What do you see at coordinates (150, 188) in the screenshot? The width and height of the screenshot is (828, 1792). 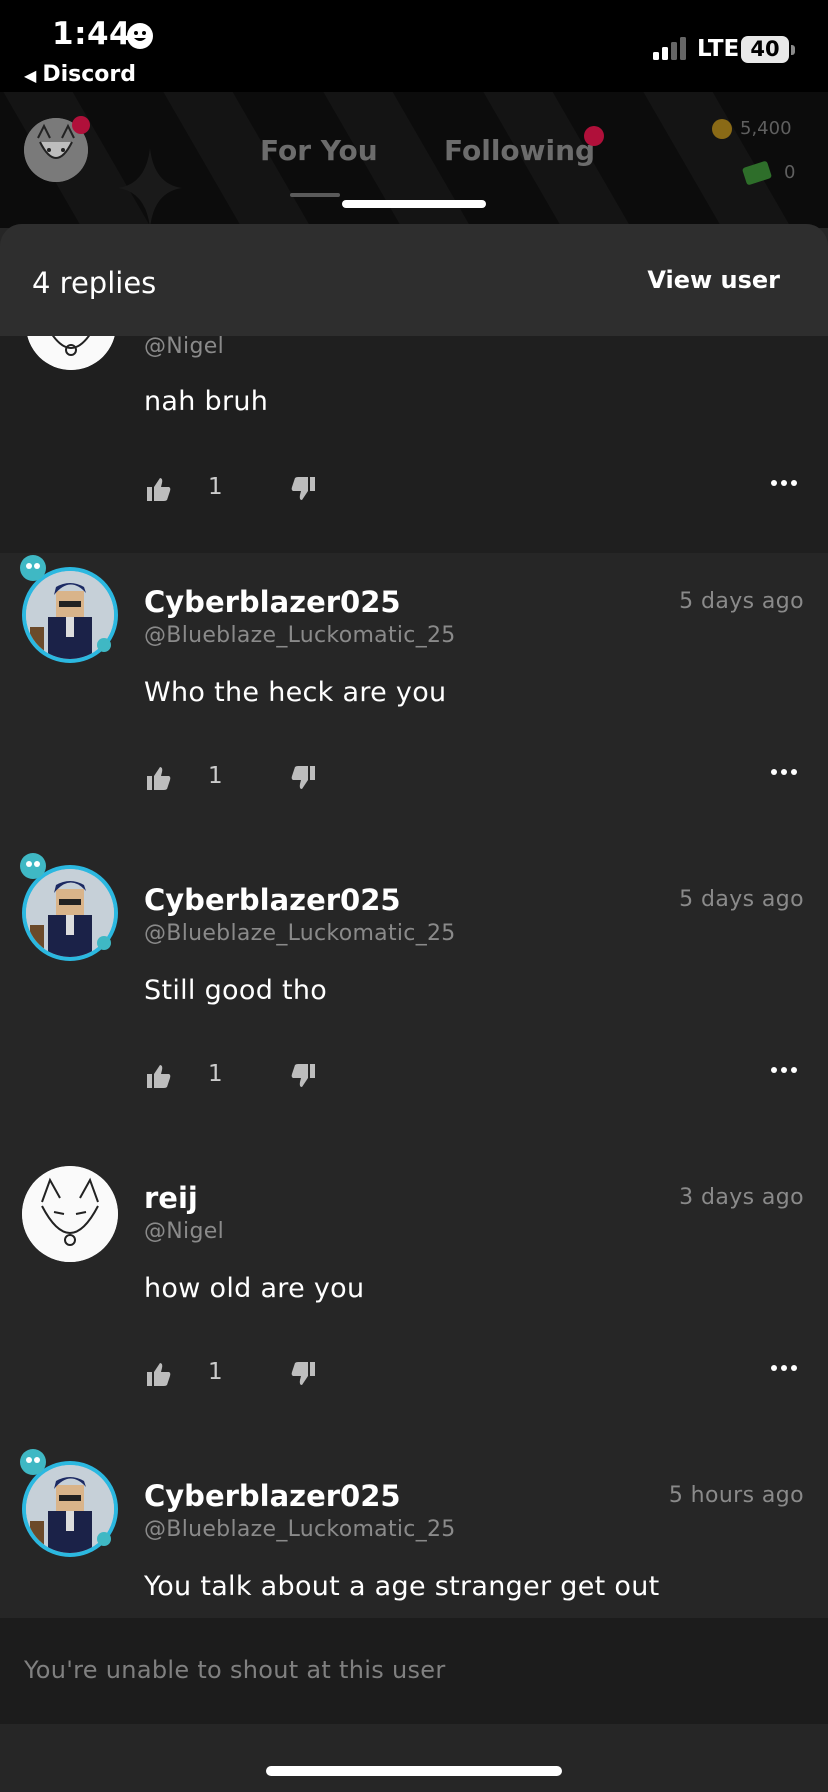 I see `sparkle-icon` at bounding box center [150, 188].